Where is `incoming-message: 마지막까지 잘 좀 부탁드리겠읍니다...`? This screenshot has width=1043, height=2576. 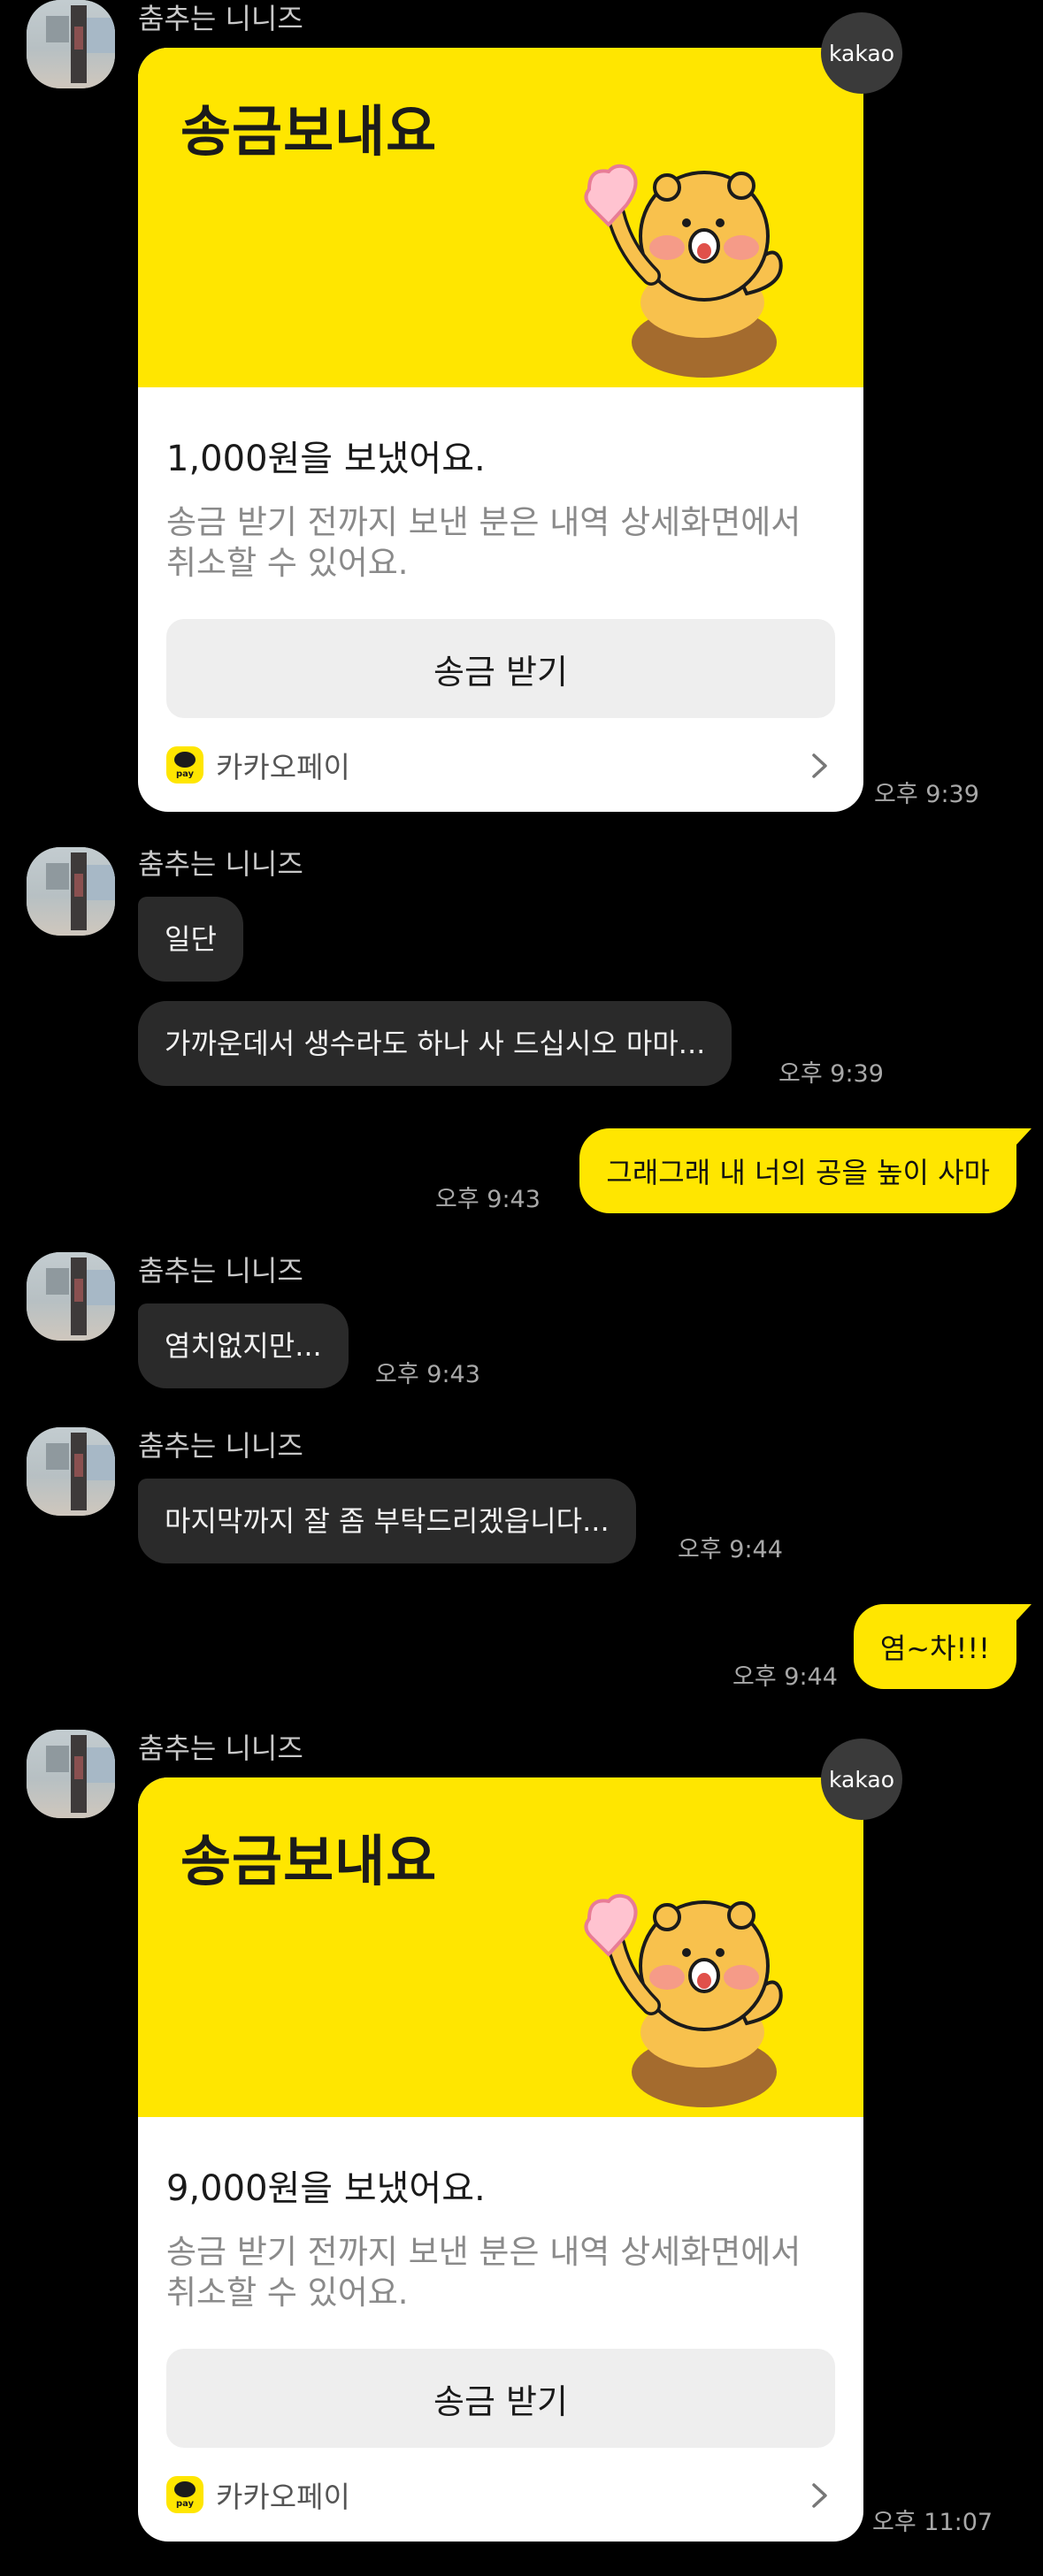
incoming-message: 마지막까지 잘 좀 부탁드리겠읍니다... is located at coordinates (387, 1521).